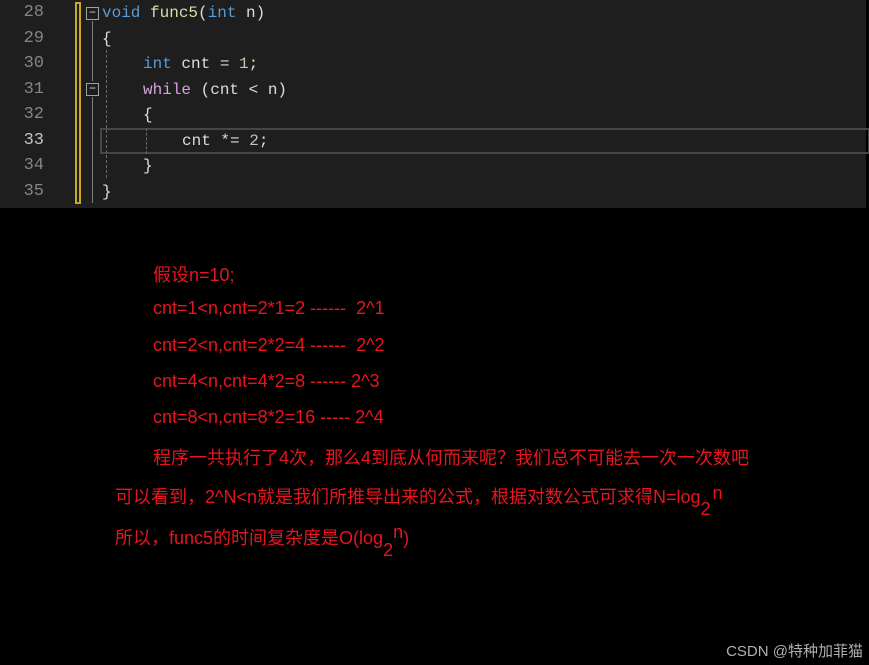  What do you see at coordinates (33, 63) in the screenshot?
I see `line-number: 30` at bounding box center [33, 63].